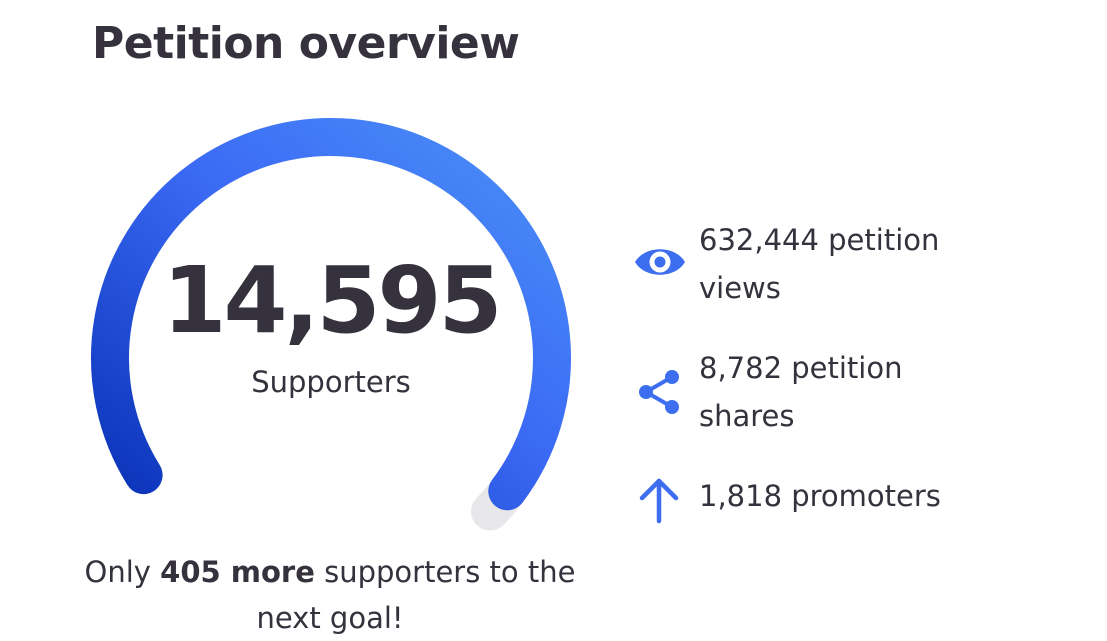 This screenshot has height=641, width=1107. What do you see at coordinates (820, 496) in the screenshot?
I see `stat-promoters-text: 1,818 promoters` at bounding box center [820, 496].